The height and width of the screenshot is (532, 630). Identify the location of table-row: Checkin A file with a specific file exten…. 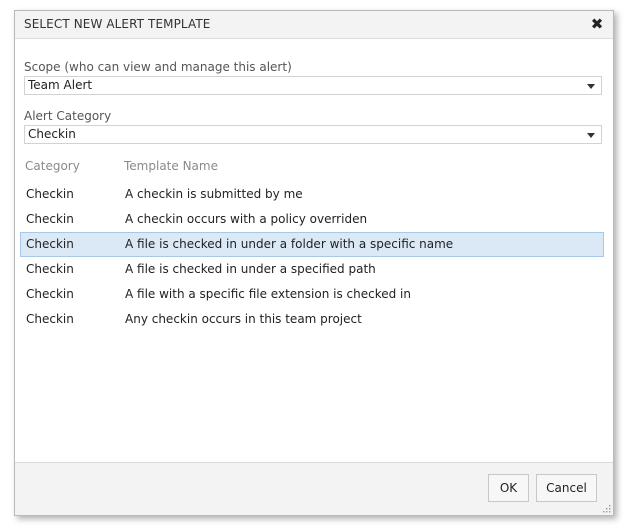
(312, 294).